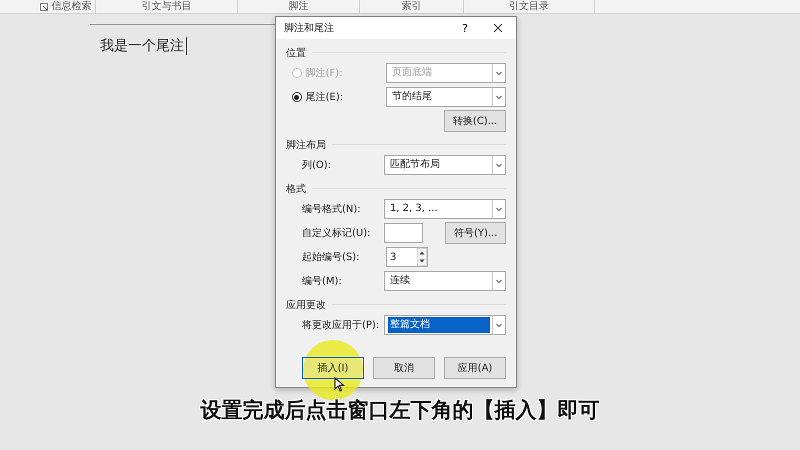 This screenshot has height=450, width=800. Describe the element at coordinates (296, 189) in the screenshot. I see `section-title: 格式` at that location.